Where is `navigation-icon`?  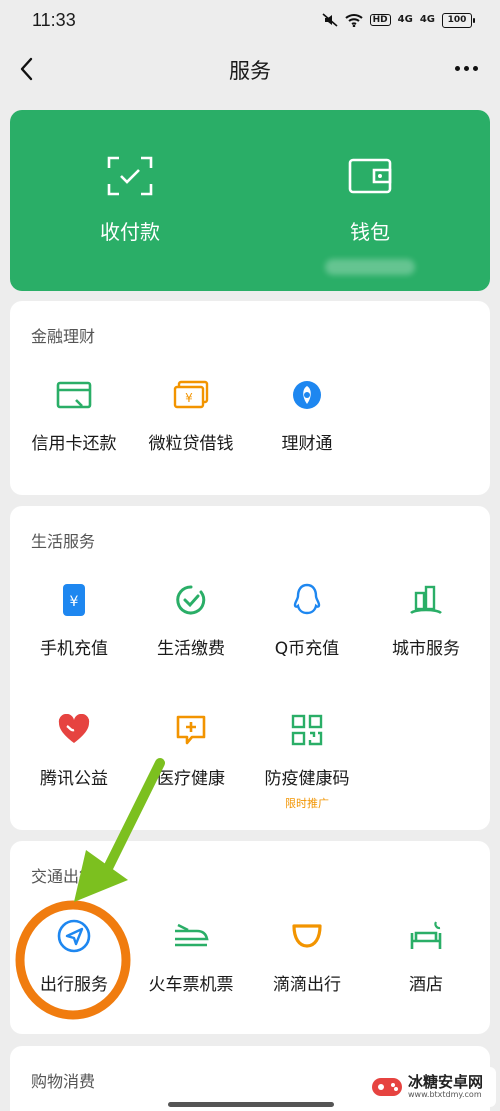
navigation-icon is located at coordinates (74, 936).